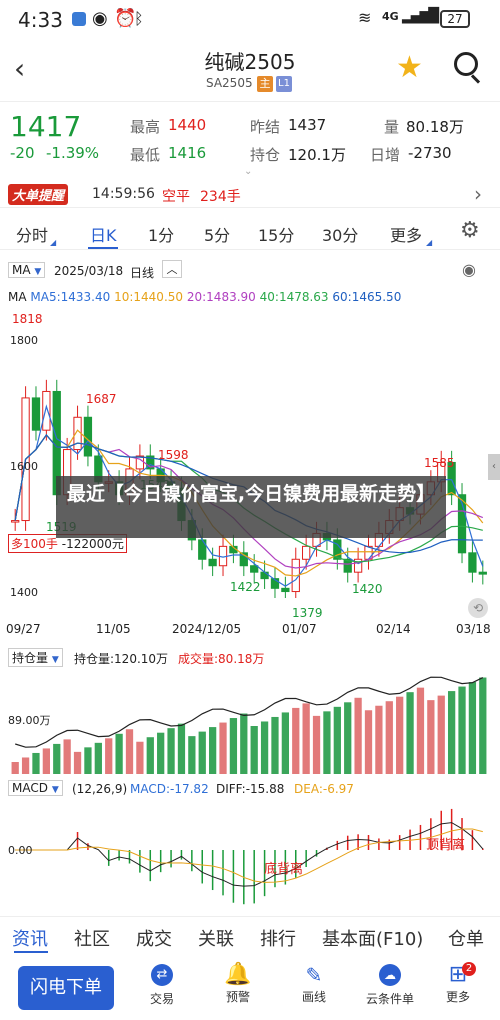  What do you see at coordinates (470, 230) in the screenshot?
I see `settings-gear-icon: ⚙` at bounding box center [470, 230].